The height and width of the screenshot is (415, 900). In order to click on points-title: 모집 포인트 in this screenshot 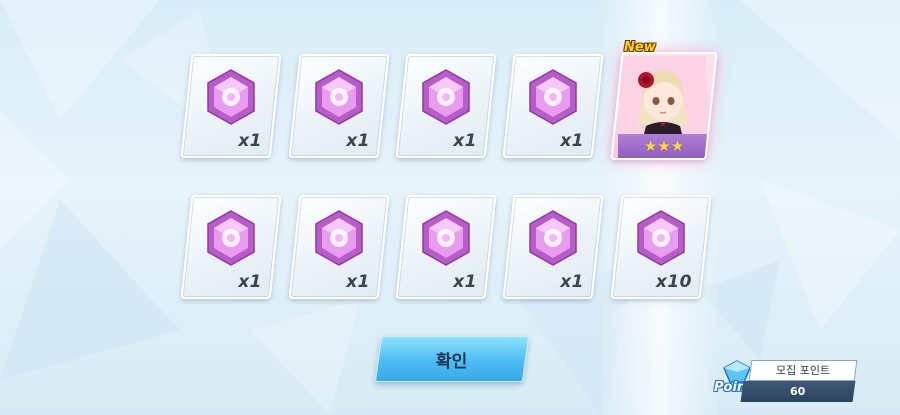, I will do `click(803, 370)`.